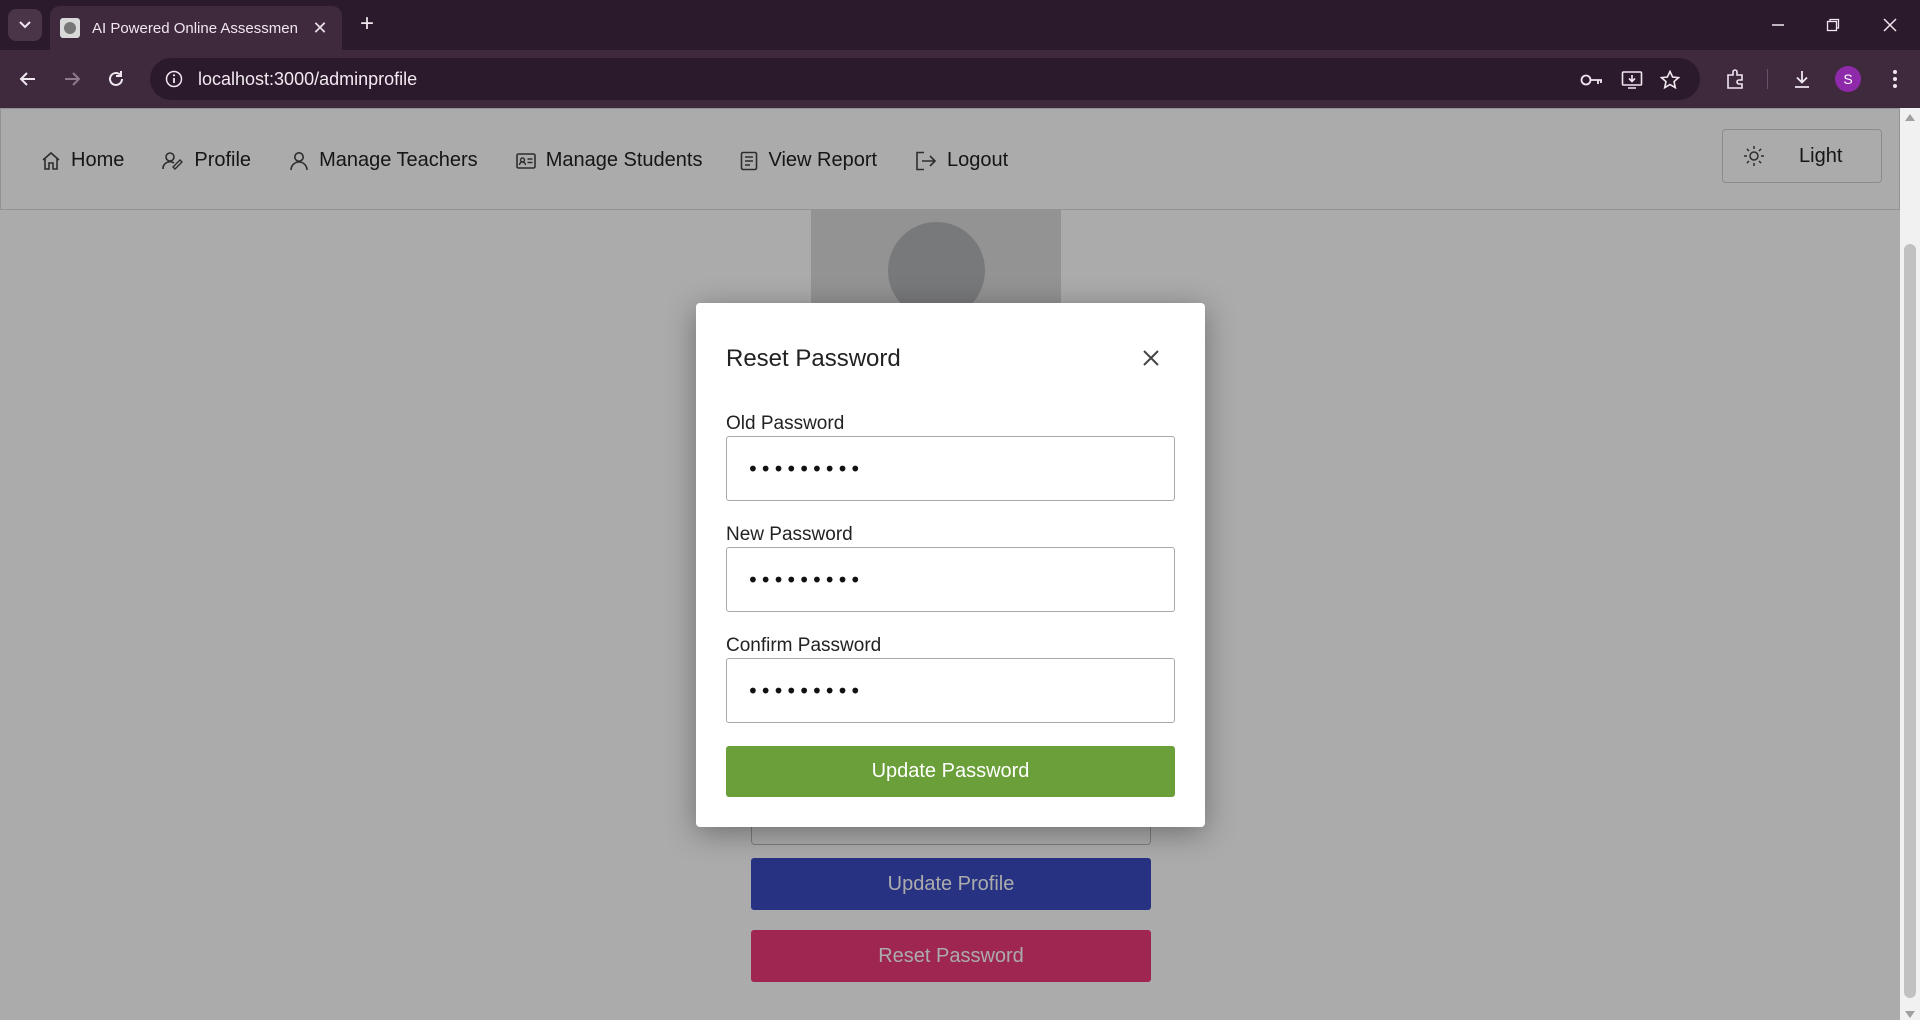  I want to click on restore-icon, so click(1833, 25).